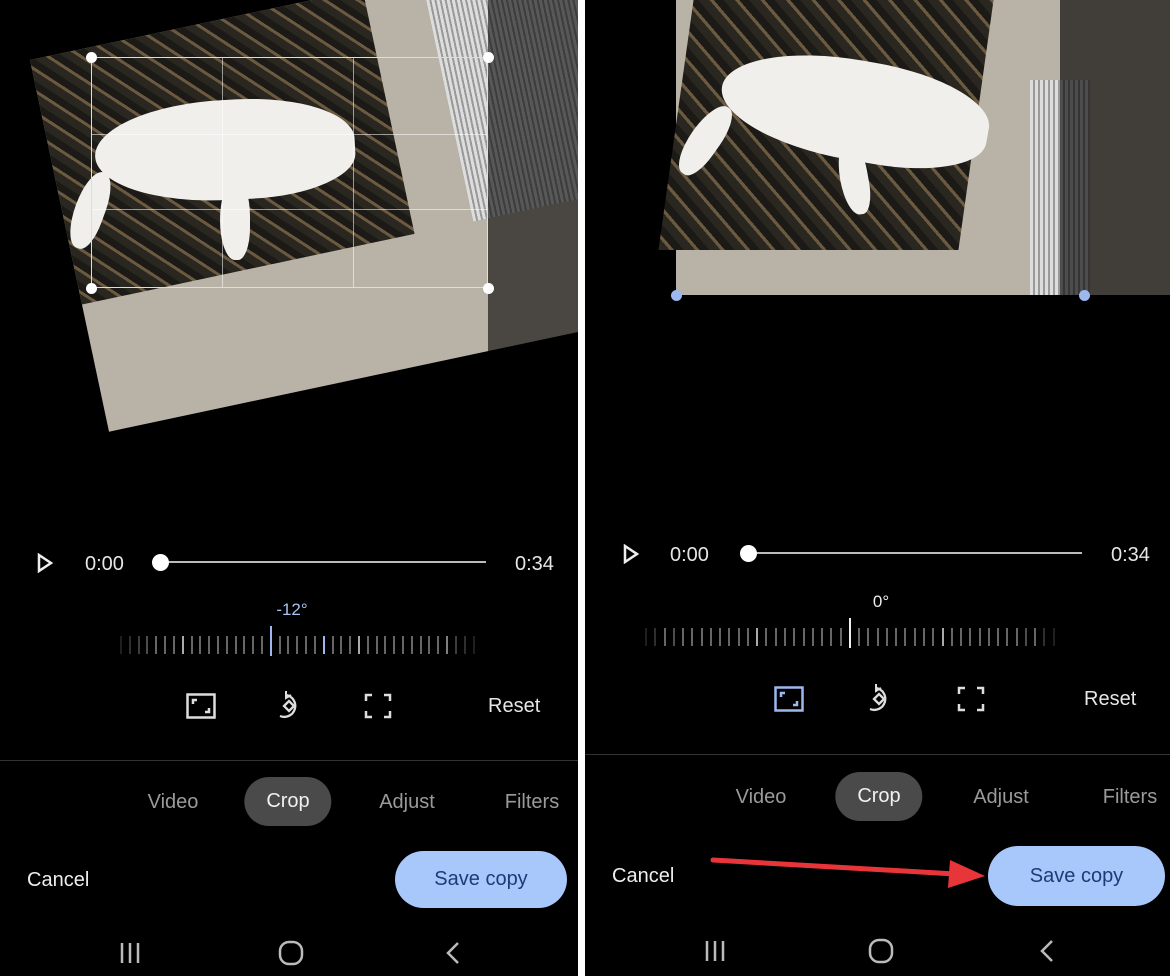  Describe the element at coordinates (91, 57) in the screenshot. I see `crop-handle-top-left` at that location.